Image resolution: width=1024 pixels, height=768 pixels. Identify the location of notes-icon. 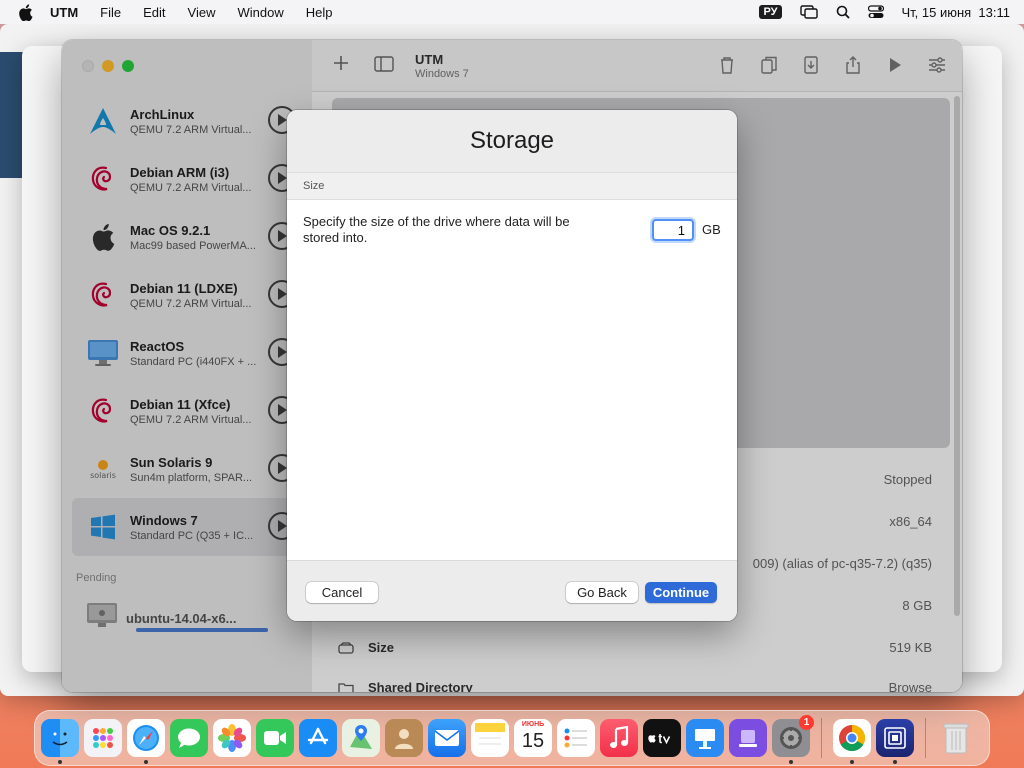
(490, 738).